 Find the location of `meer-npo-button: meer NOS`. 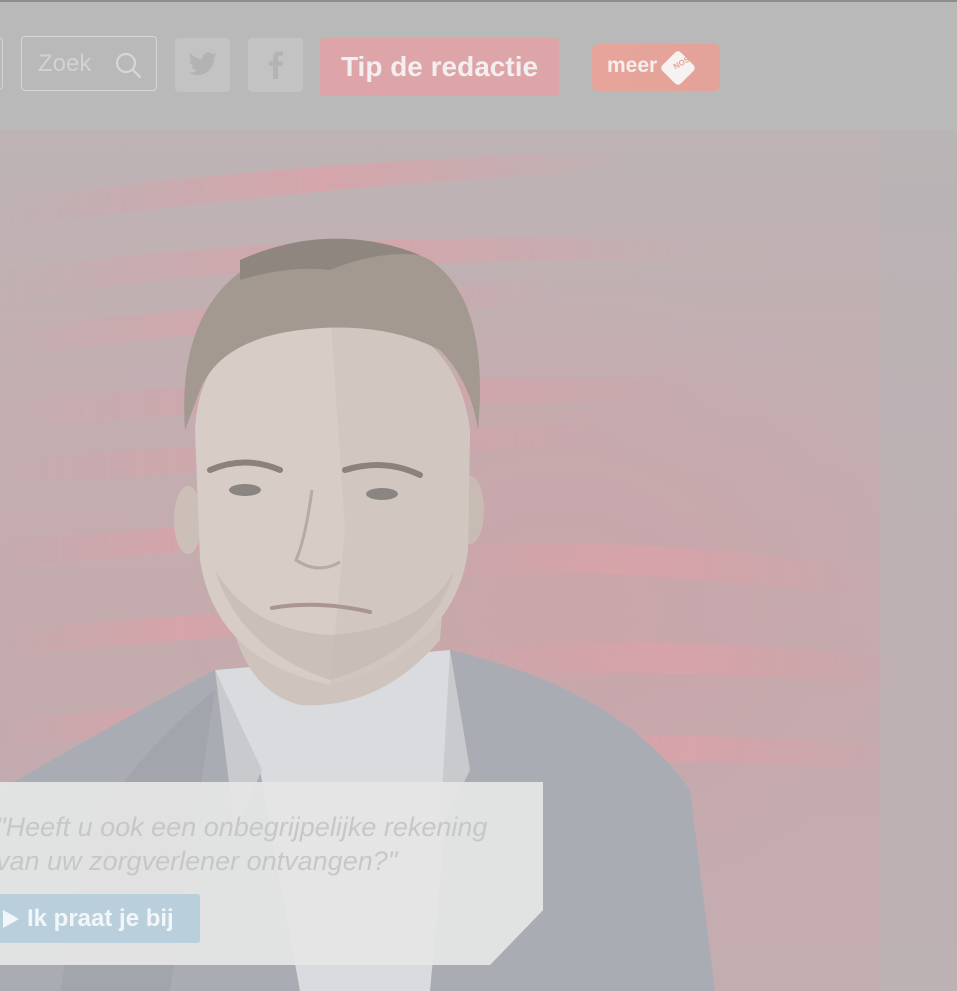

meer-npo-button: meer NOS is located at coordinates (656, 67).